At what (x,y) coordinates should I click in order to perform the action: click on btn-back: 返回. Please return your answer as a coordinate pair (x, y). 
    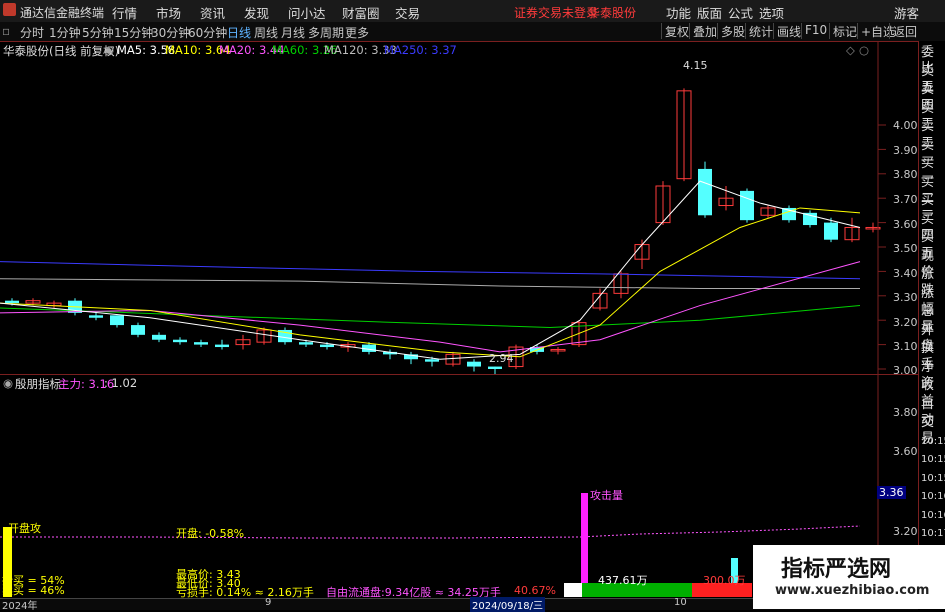
    Looking at the image, I should click on (904, 31).